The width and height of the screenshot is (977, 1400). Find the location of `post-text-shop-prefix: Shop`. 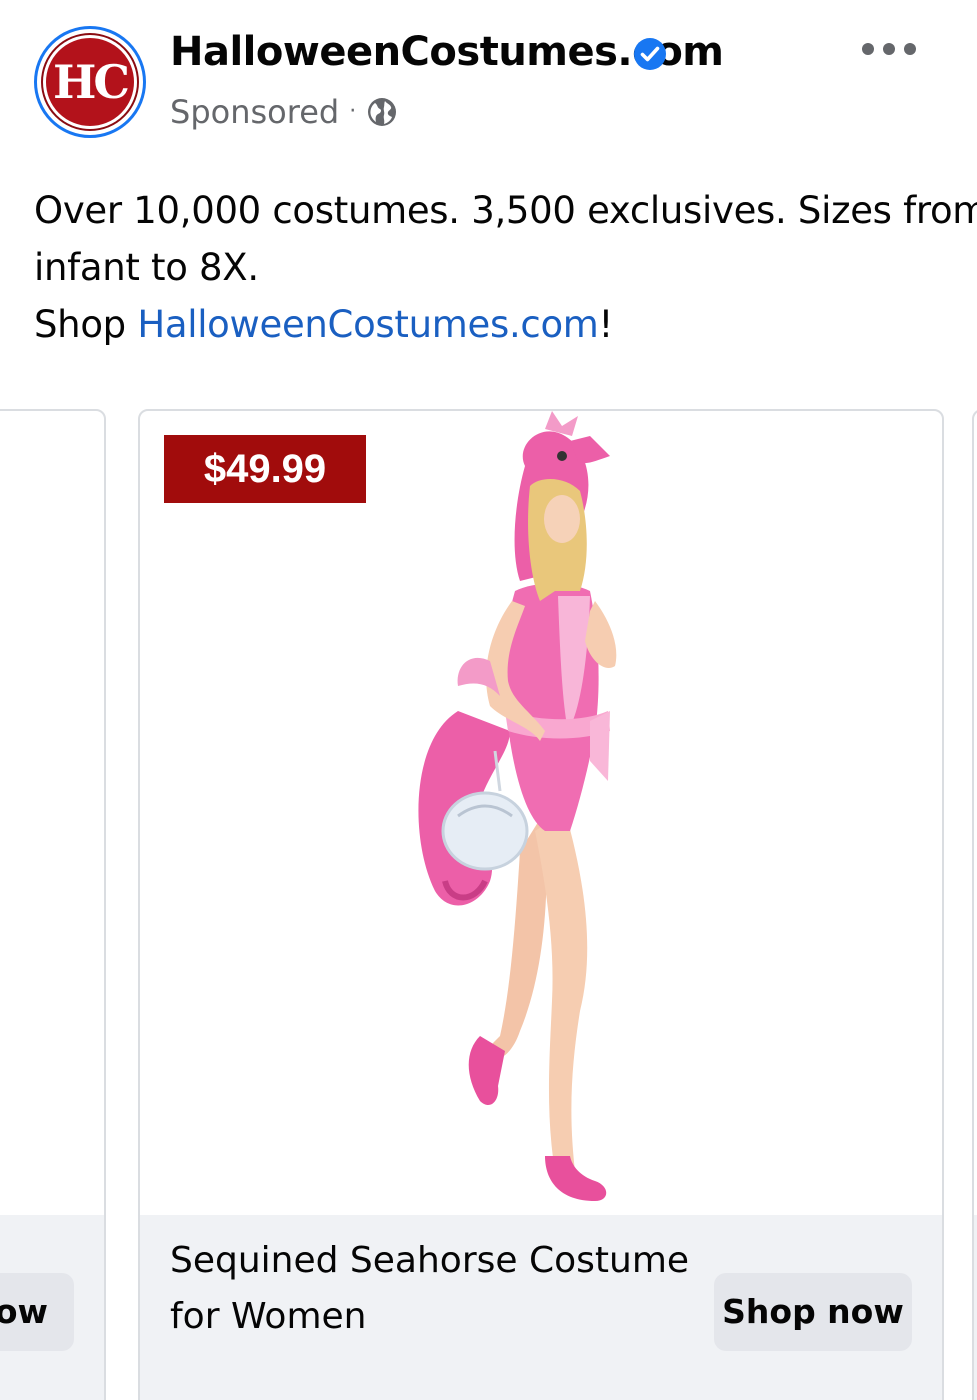

post-text-shop-prefix: Shop is located at coordinates (86, 324).